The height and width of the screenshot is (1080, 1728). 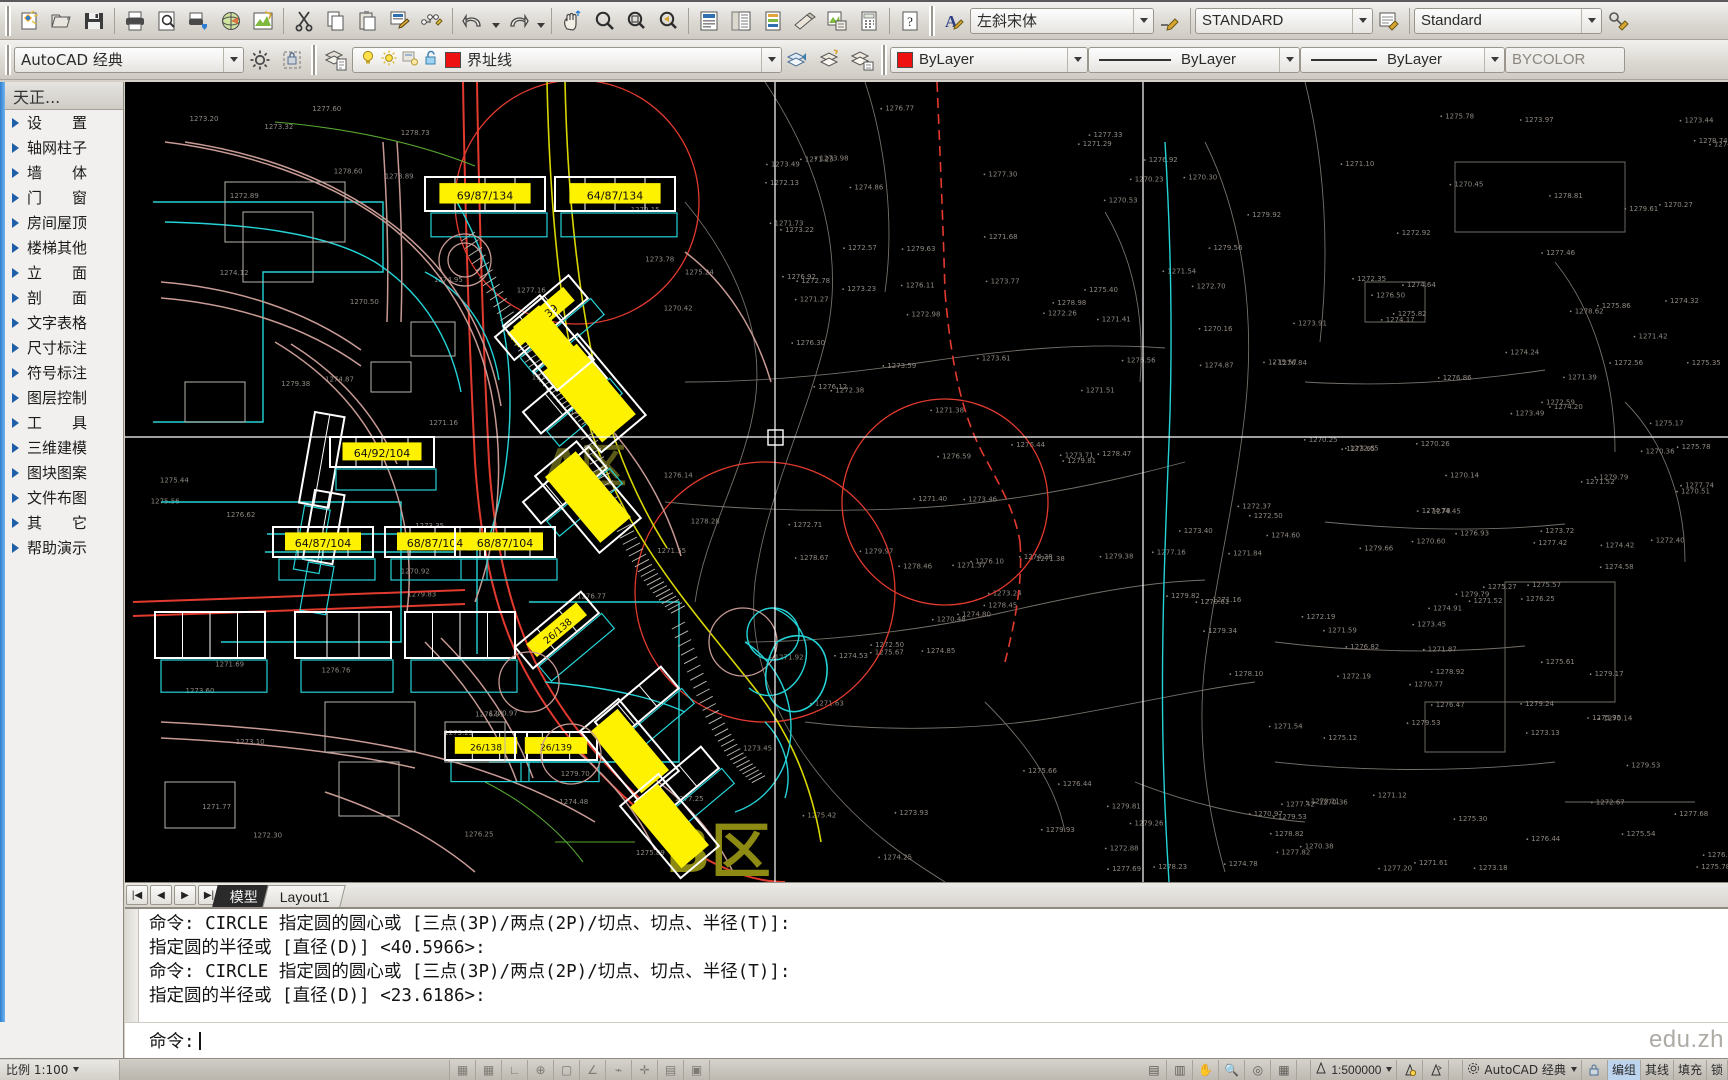 What do you see at coordinates (64, 147) in the screenshot?
I see `sidebar-item-axis-grid-columns: 轴网柱子` at bounding box center [64, 147].